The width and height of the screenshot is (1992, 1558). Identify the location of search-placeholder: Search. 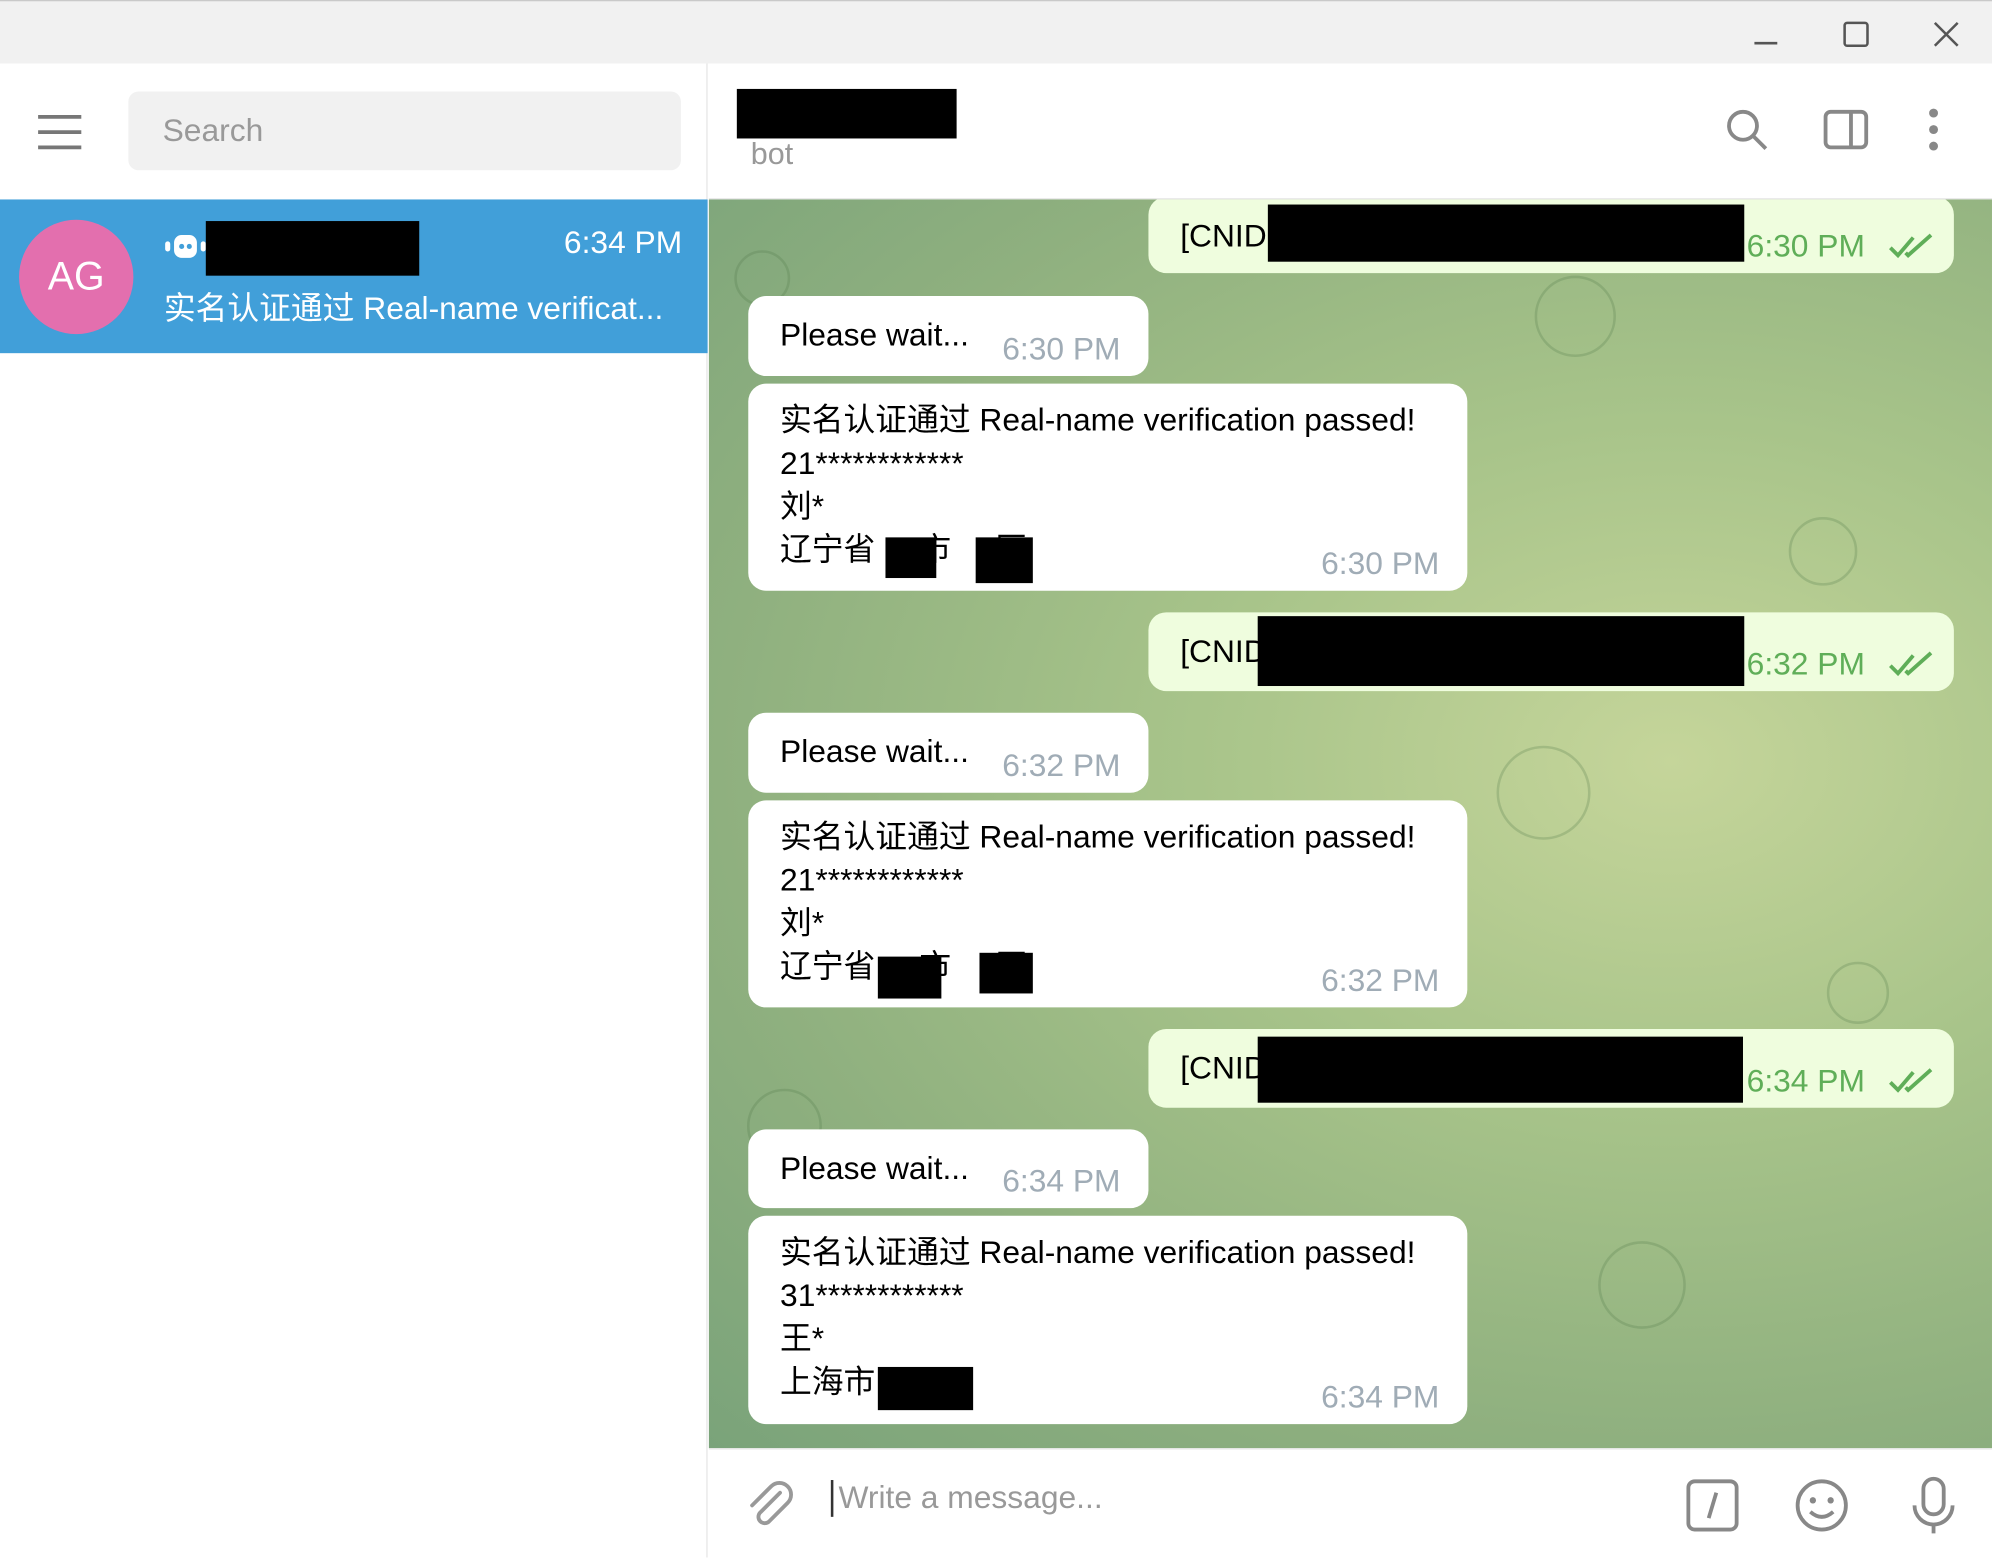
(213, 130).